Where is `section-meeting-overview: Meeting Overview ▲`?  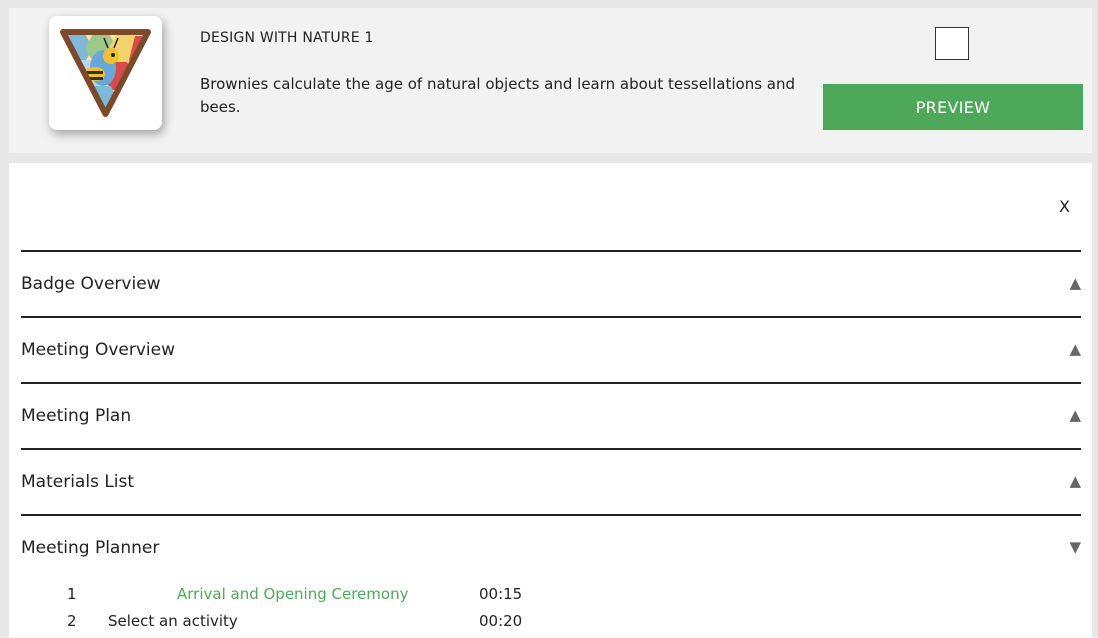
section-meeting-overview: Meeting Overview ▲ is located at coordinates (551, 349).